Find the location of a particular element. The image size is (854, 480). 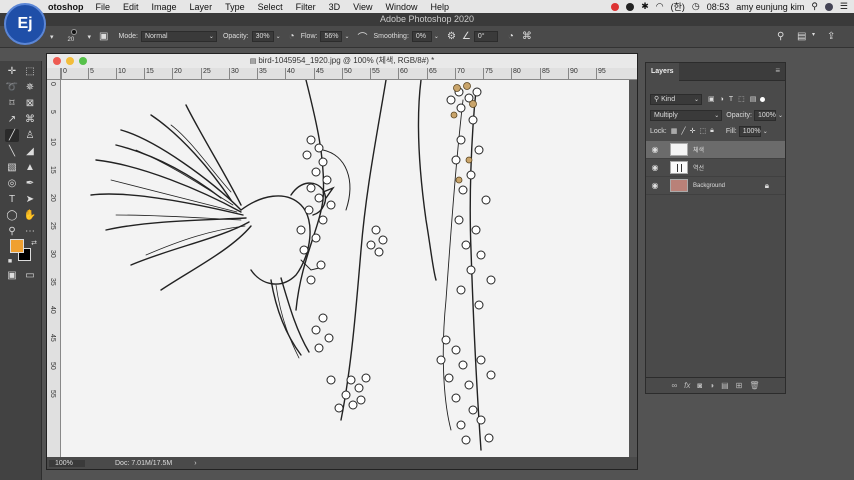

zoom-tool-icon: ⚲ is located at coordinates (12, 231).